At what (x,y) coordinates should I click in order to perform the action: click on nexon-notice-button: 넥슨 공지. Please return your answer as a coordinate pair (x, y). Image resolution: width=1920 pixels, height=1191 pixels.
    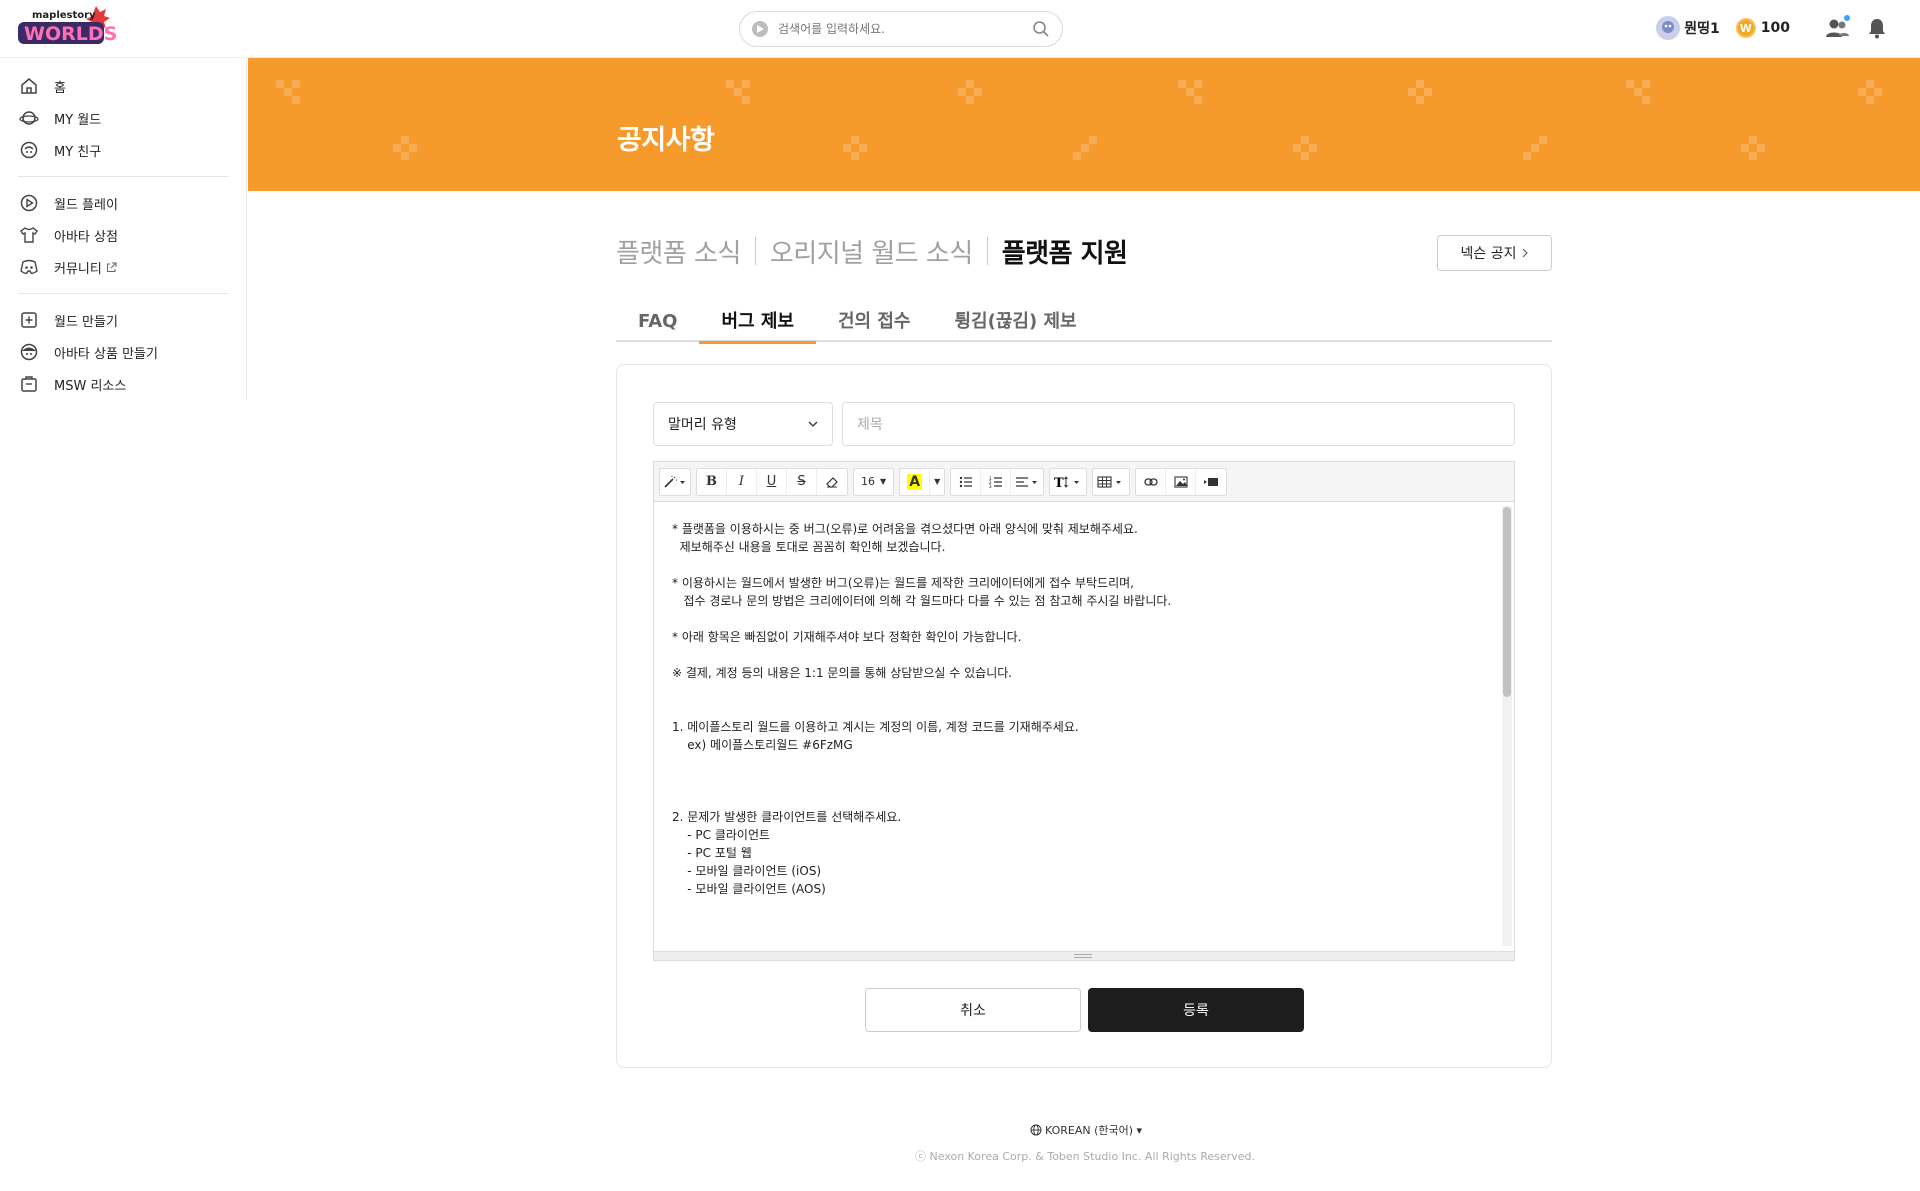
    Looking at the image, I should click on (1494, 253).